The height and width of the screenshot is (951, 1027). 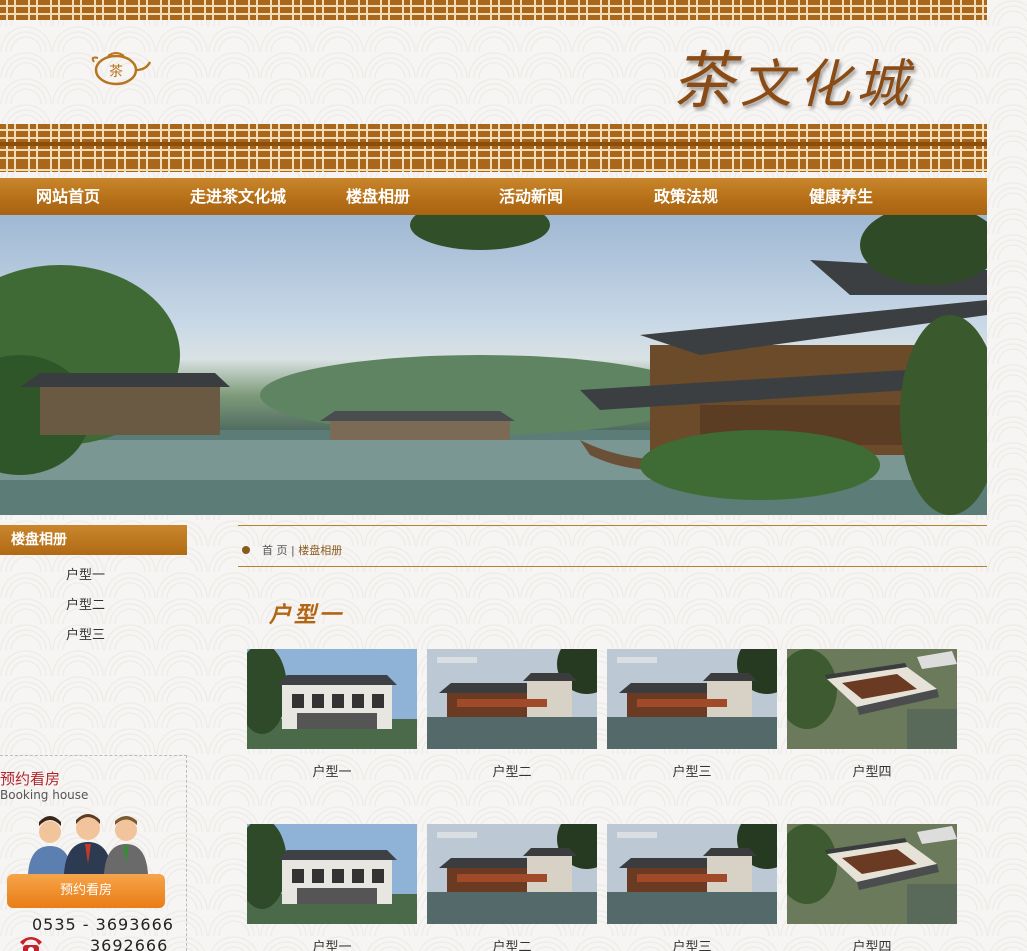 I want to click on main-nav: 网站首页 走进茶文化城 楼盘相册 活动新闻 政策法规 健康养生, so click(x=493, y=196).